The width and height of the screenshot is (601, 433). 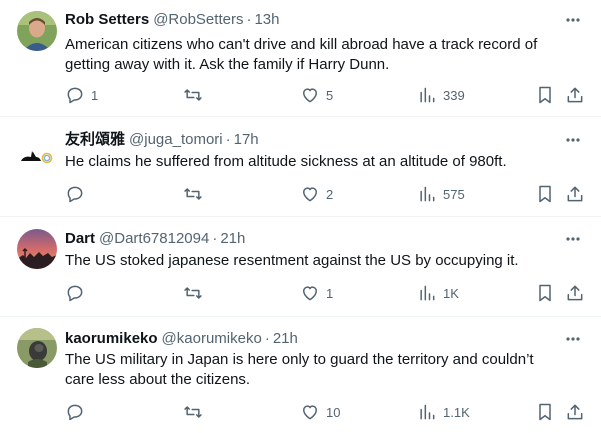 I want to click on handle: @Dart67812094, so click(x=154, y=238).